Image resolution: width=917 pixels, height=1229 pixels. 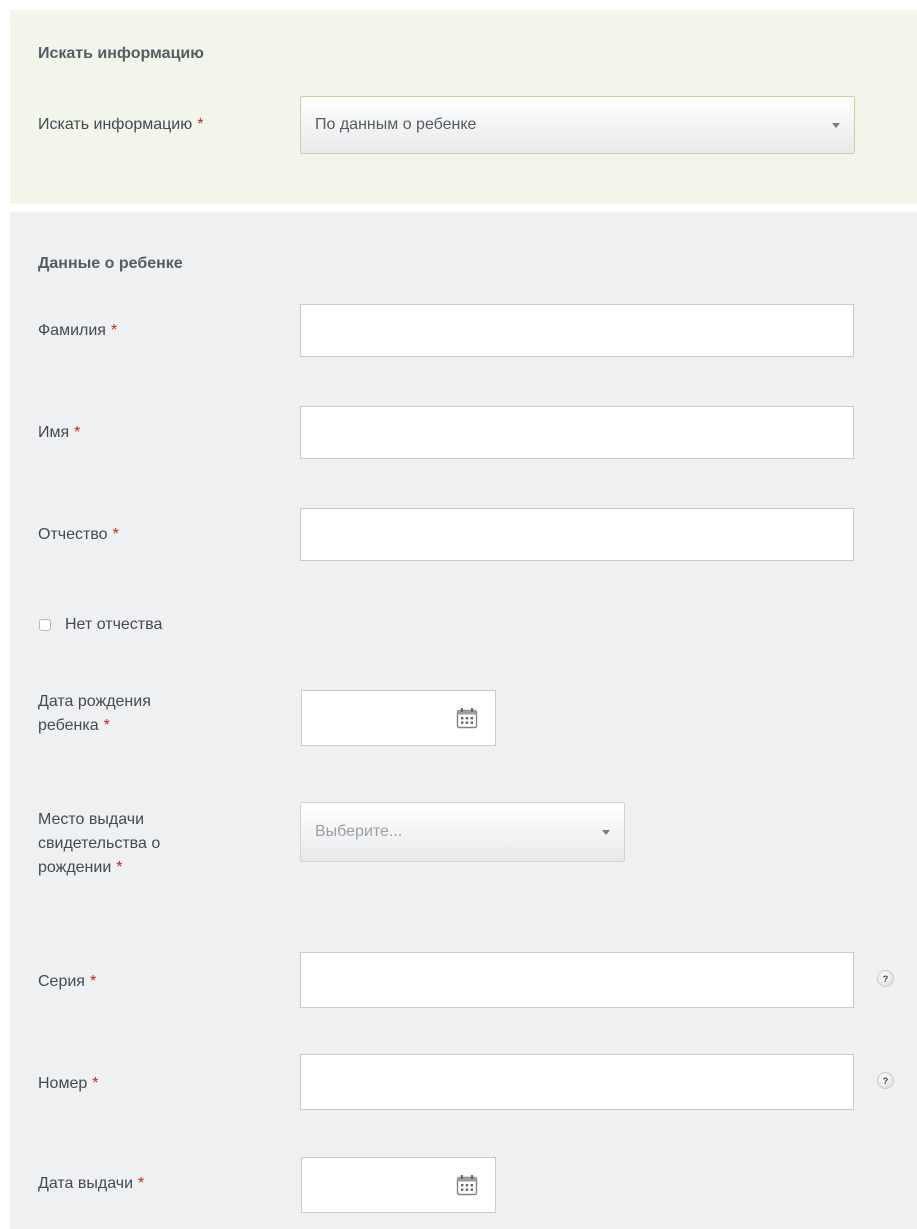 What do you see at coordinates (121, 53) in the screenshot?
I see `search-section-title: Искать информацию` at bounding box center [121, 53].